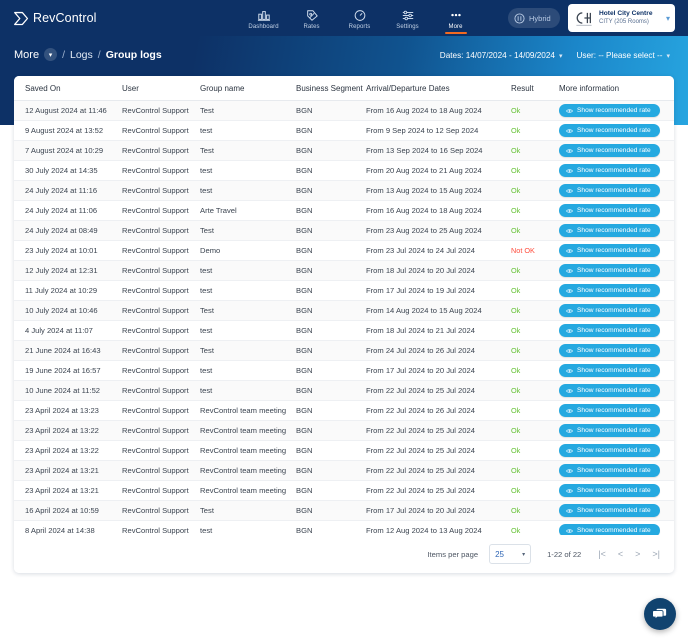  What do you see at coordinates (438, 88) in the screenshot?
I see `column-header-arrival-departure-dates: Arrival/Departure Dates` at bounding box center [438, 88].